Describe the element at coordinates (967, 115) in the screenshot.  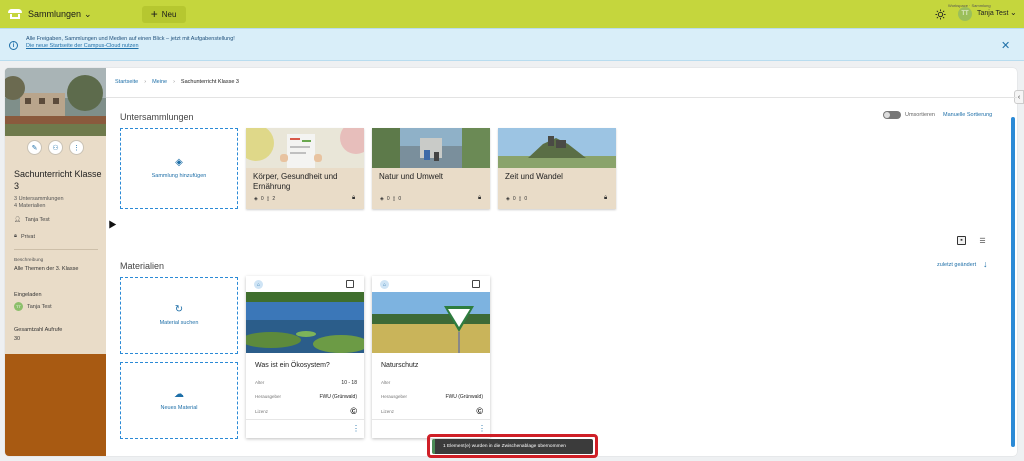
I see `manual-sort-link: Manuelle Sortierung` at that location.